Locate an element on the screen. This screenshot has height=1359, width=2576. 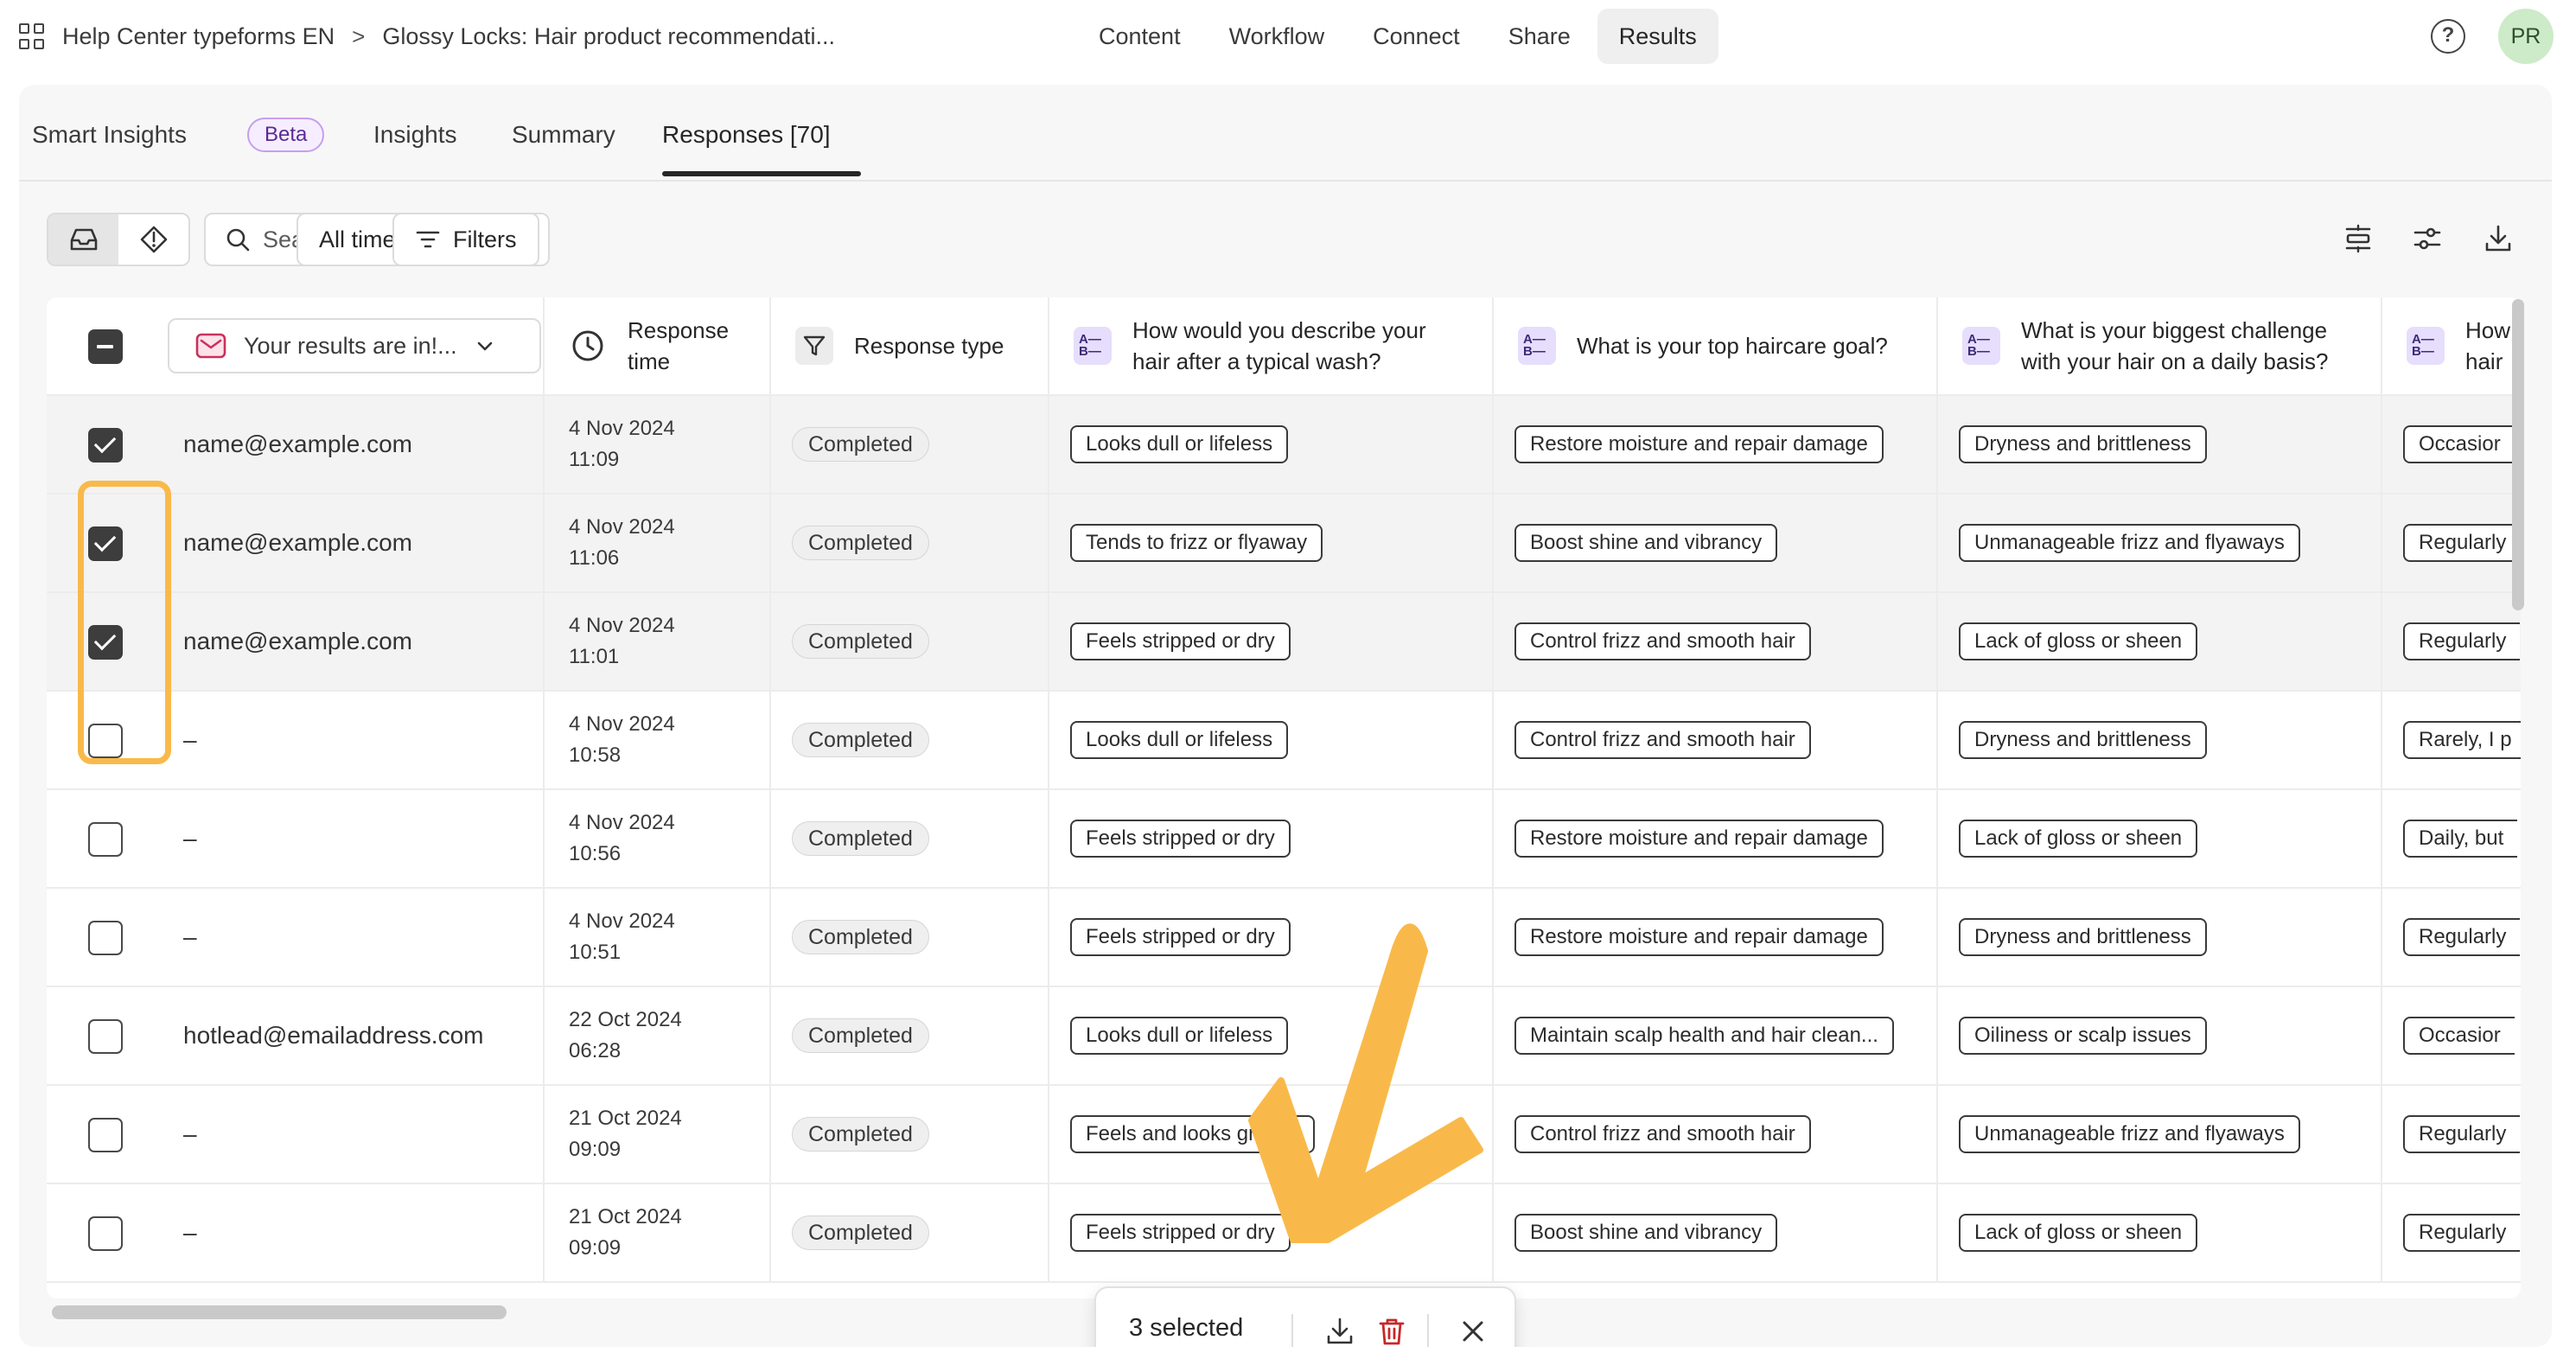
answer-cell-q2: Boost shine and vibrancy is located at coordinates (1716, 542).